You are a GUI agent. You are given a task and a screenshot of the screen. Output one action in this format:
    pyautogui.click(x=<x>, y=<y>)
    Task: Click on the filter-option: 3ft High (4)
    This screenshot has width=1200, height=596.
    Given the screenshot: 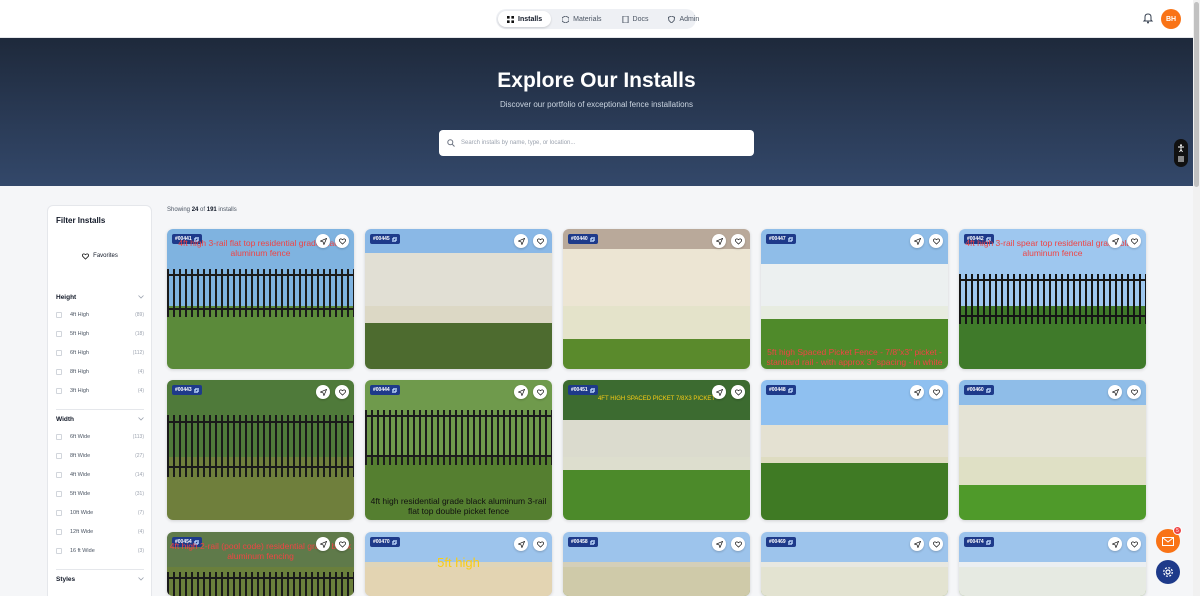 What is the action you would take?
    pyautogui.click(x=100, y=391)
    